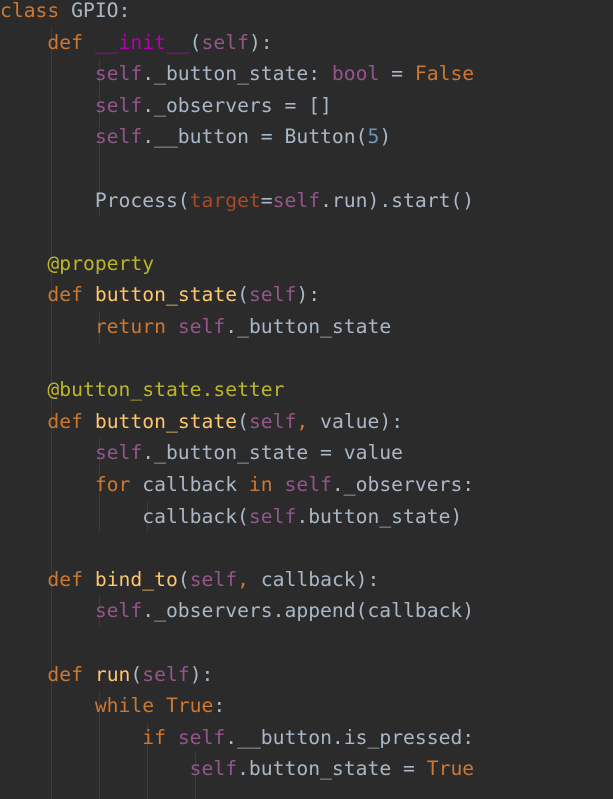  I want to click on code-token: while, so click(124, 706).